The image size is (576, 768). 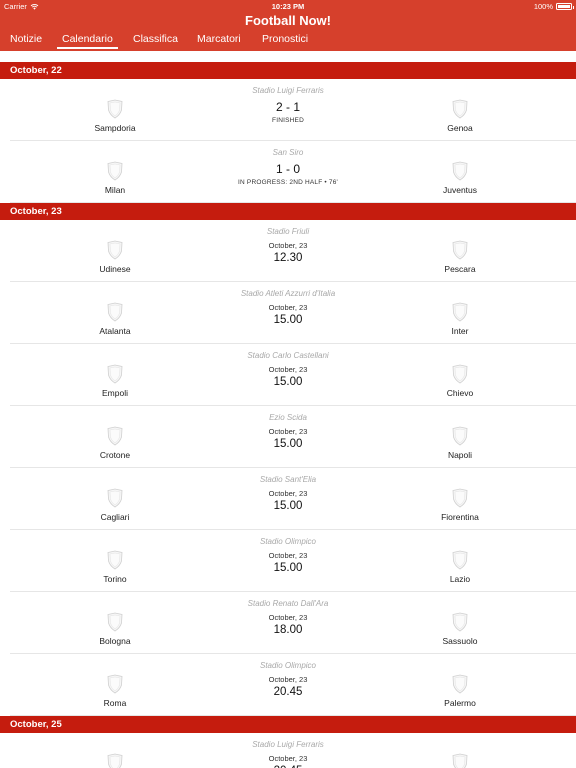 What do you see at coordinates (288, 120) in the screenshot?
I see `match-status: FINISHED` at bounding box center [288, 120].